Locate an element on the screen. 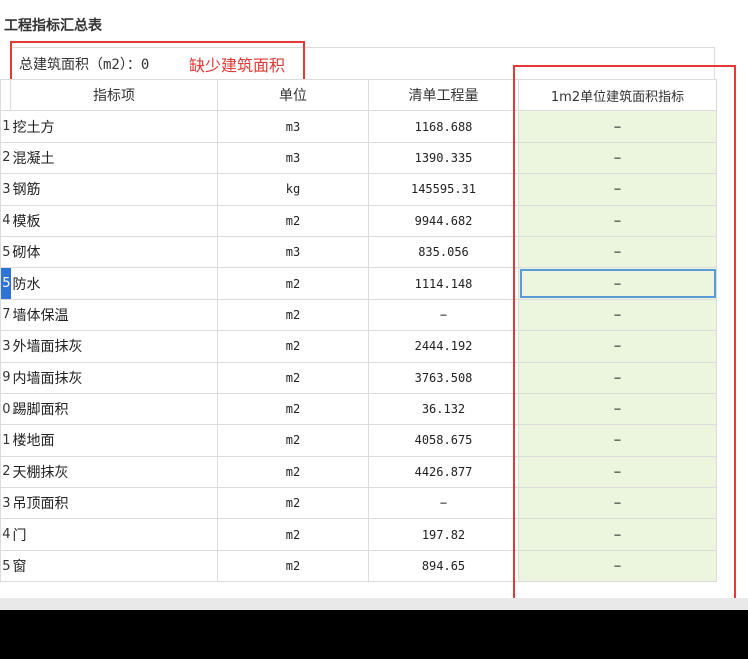  table-row: 0 踢脚面积 m2 36.132− is located at coordinates (358, 409).